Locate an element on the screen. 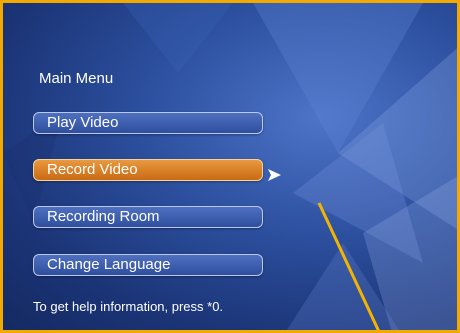 This screenshot has height=333, width=460. annotation-line is located at coordinates (348, 266).